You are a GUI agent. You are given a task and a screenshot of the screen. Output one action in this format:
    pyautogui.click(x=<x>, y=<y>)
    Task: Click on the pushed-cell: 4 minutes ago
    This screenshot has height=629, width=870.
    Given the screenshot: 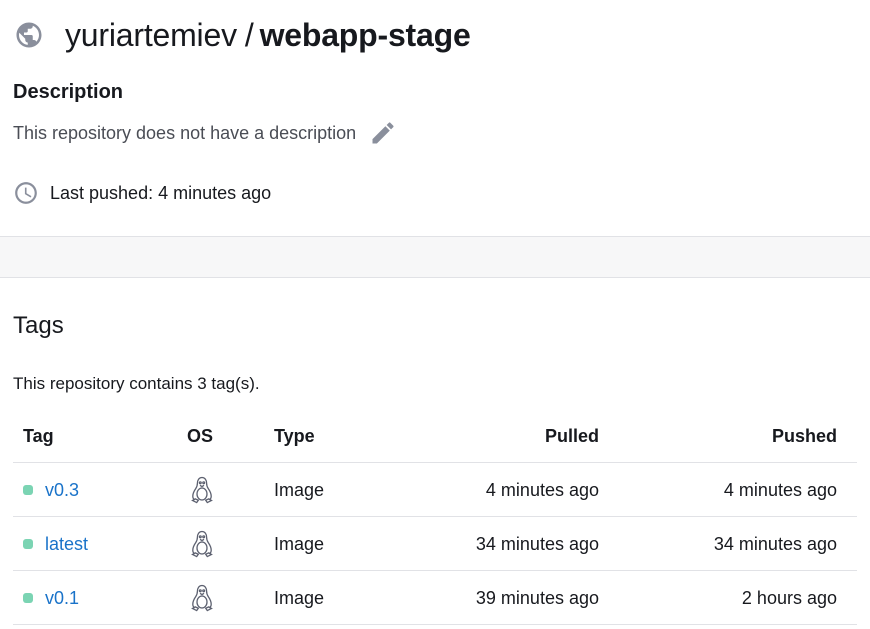 What is the action you would take?
    pyautogui.click(x=780, y=489)
    